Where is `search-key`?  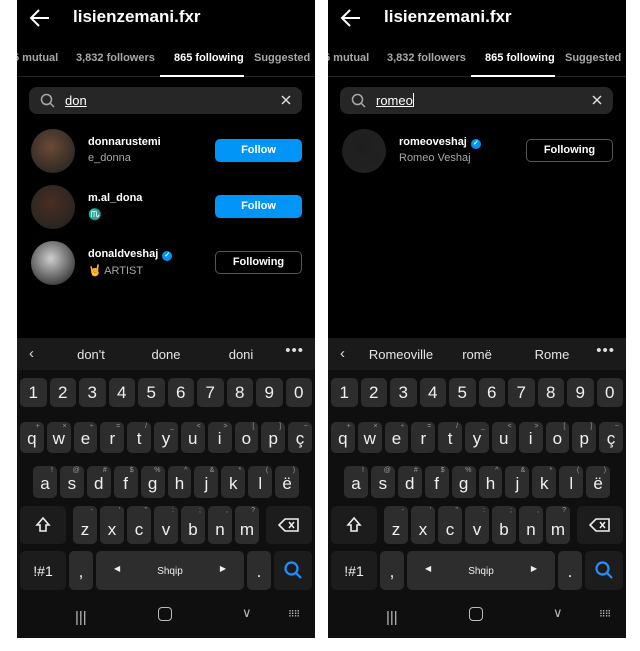 search-key is located at coordinates (293, 570).